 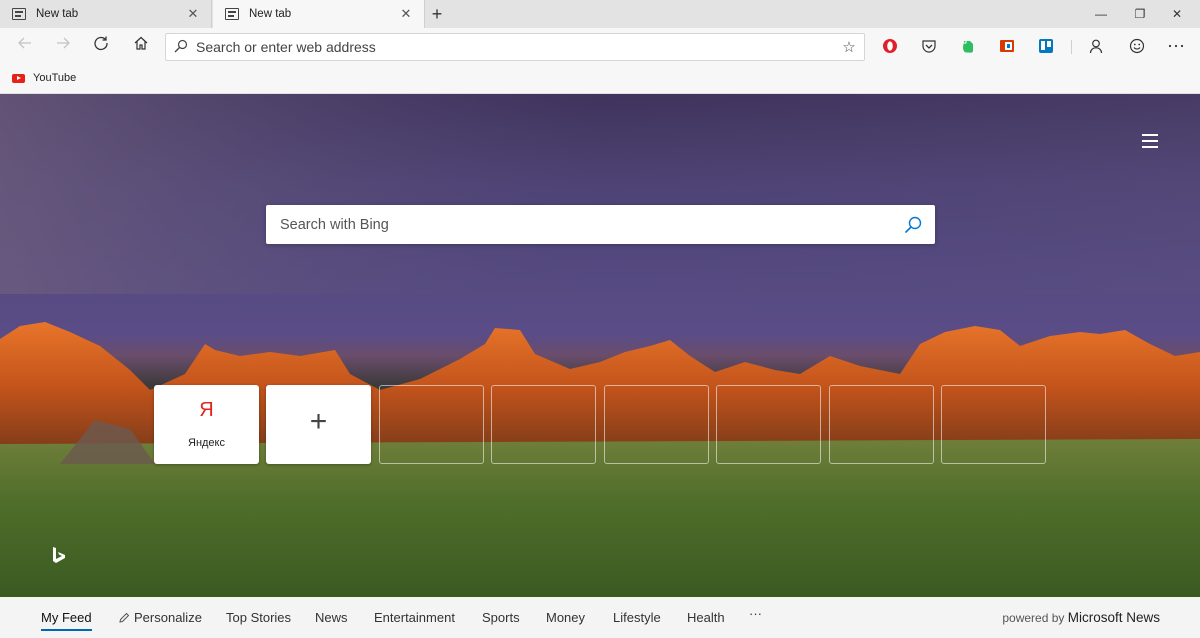 I want to click on close-window-button: ✕, so click(x=1177, y=14).